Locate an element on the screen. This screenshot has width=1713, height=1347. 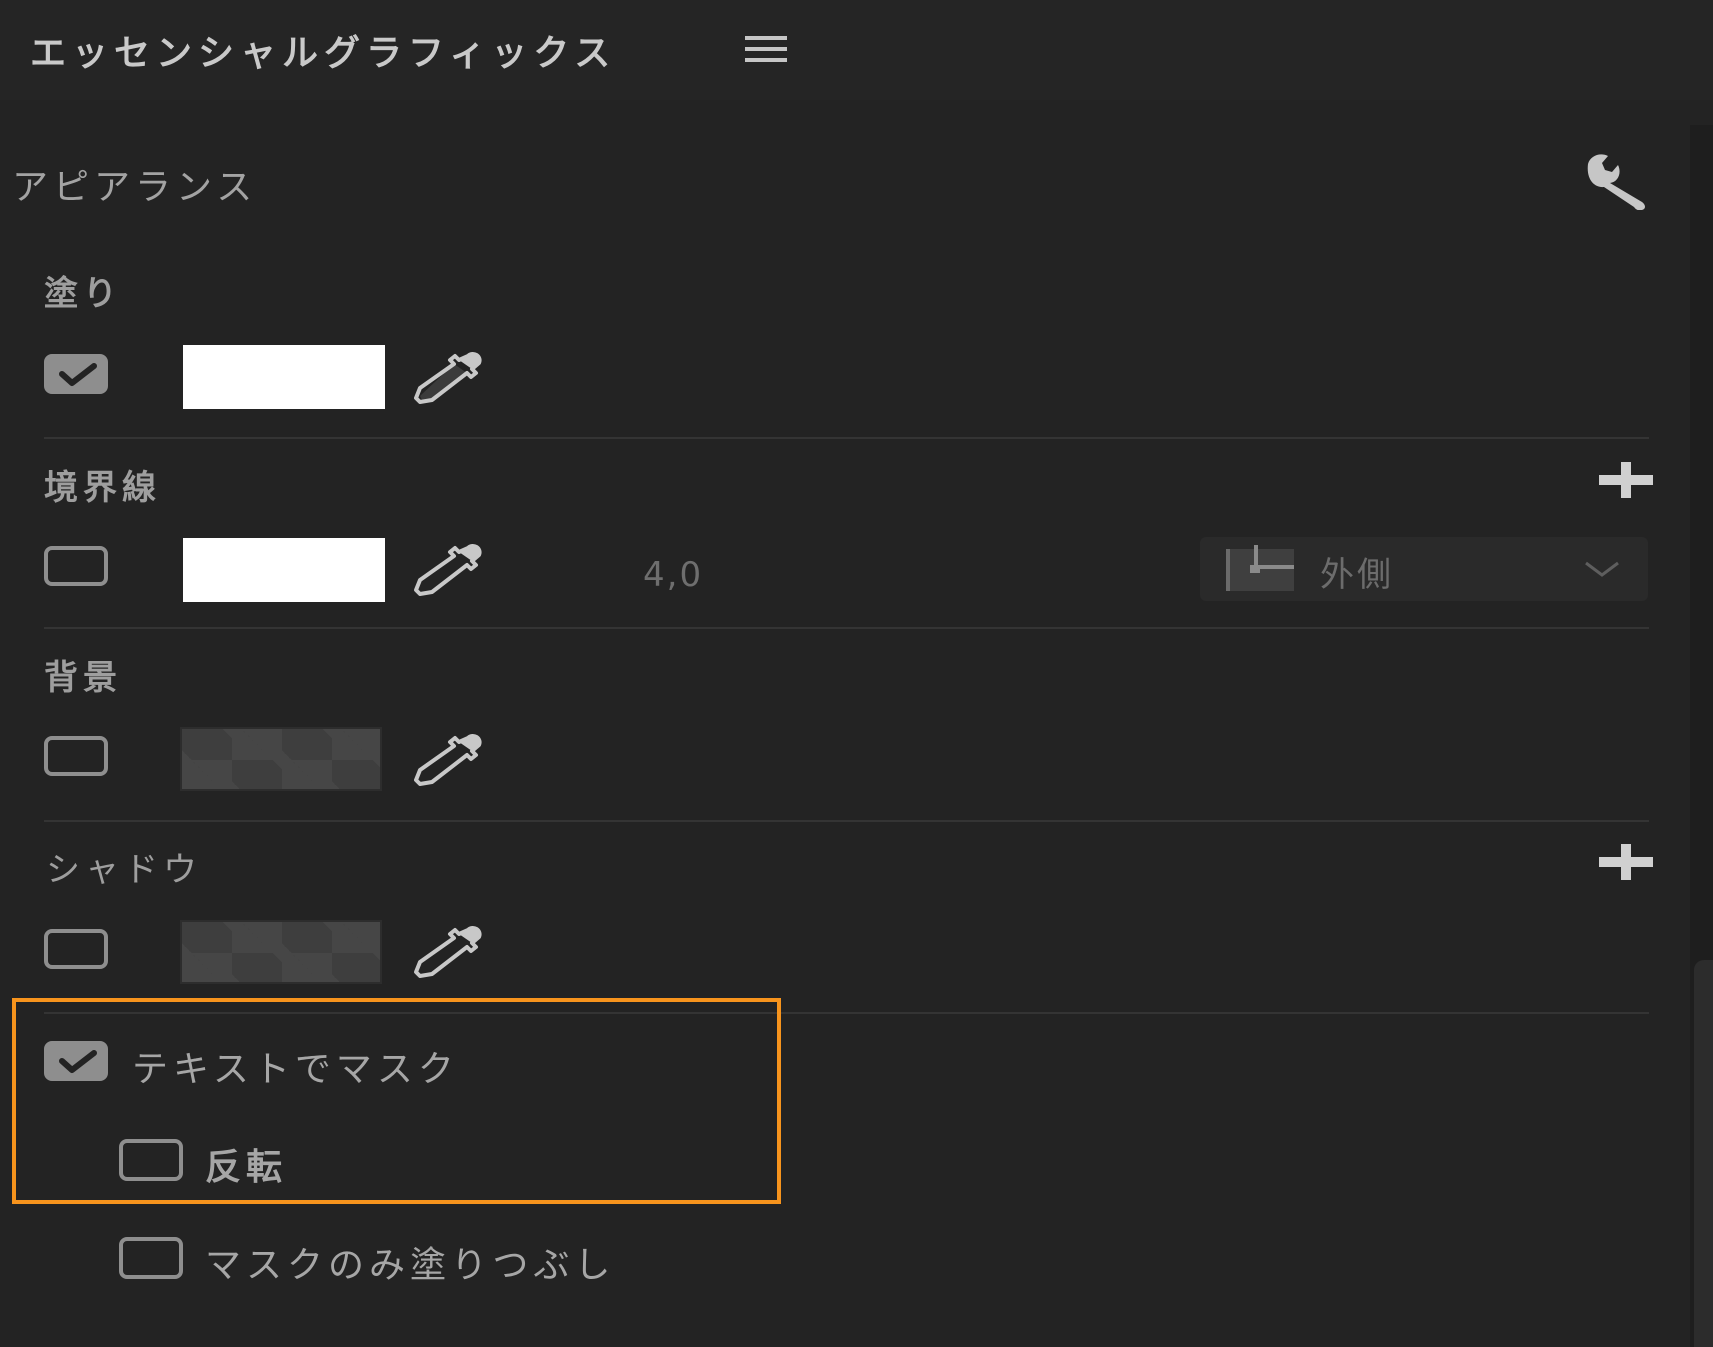
add-shadow-plus-icon is located at coordinates (1626, 862).